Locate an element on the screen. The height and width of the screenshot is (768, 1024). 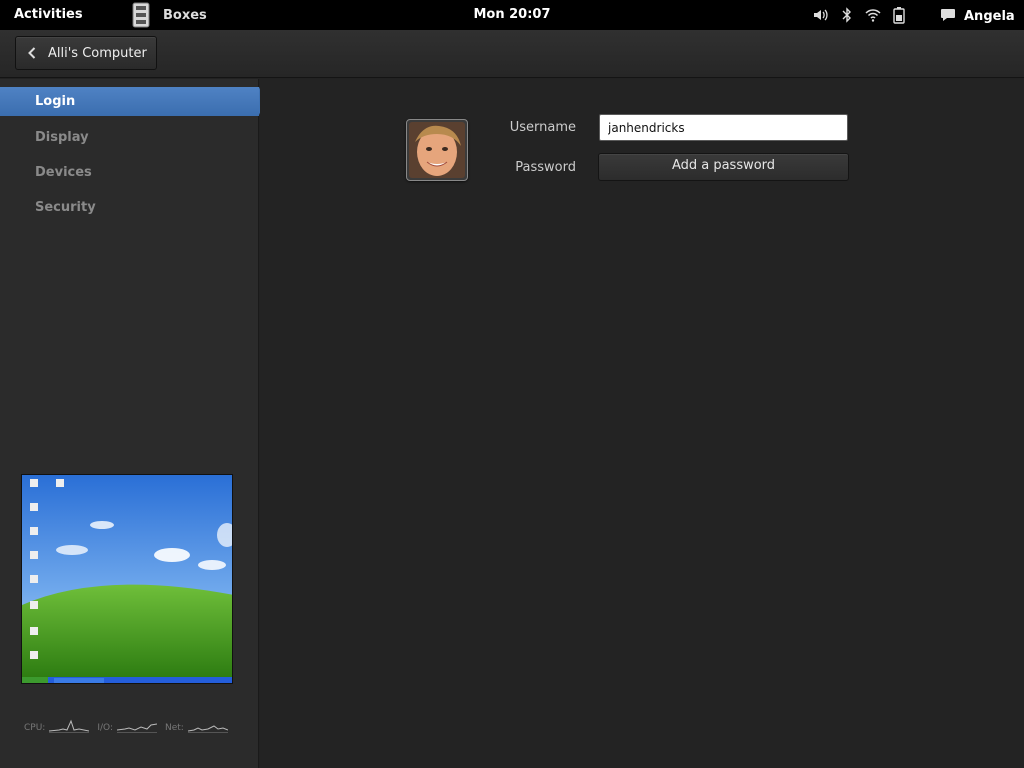
boxes-app-icon is located at coordinates (141, 15).